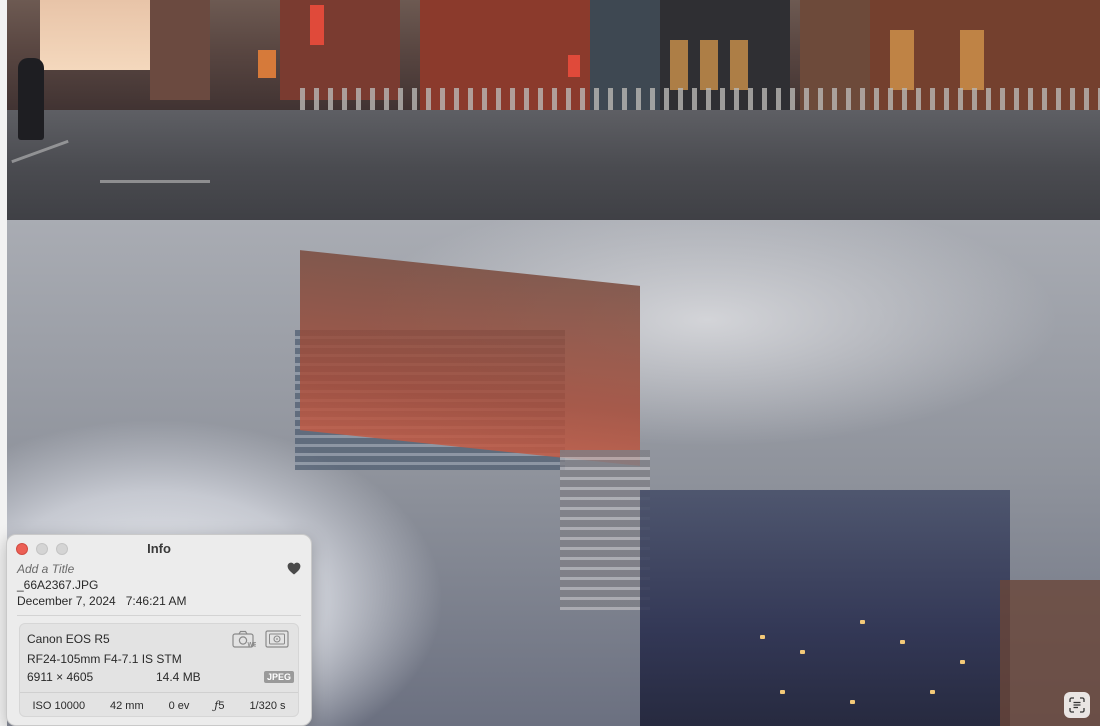 Image resolution: width=1100 pixels, height=726 pixels. I want to click on format-badge: JPEG, so click(279, 677).